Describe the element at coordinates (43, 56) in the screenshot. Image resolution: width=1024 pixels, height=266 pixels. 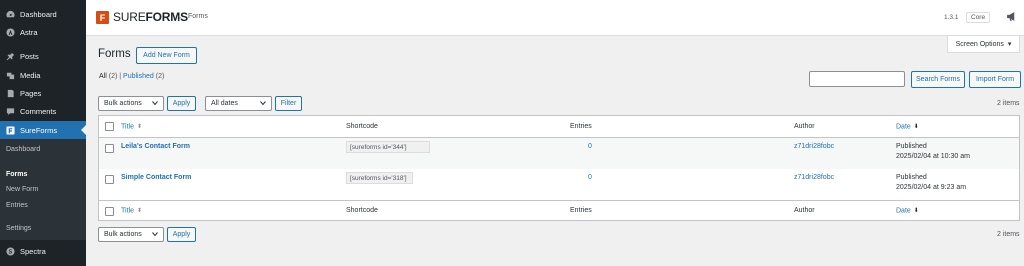
I see `sidebar-item-posts: Posts` at that location.